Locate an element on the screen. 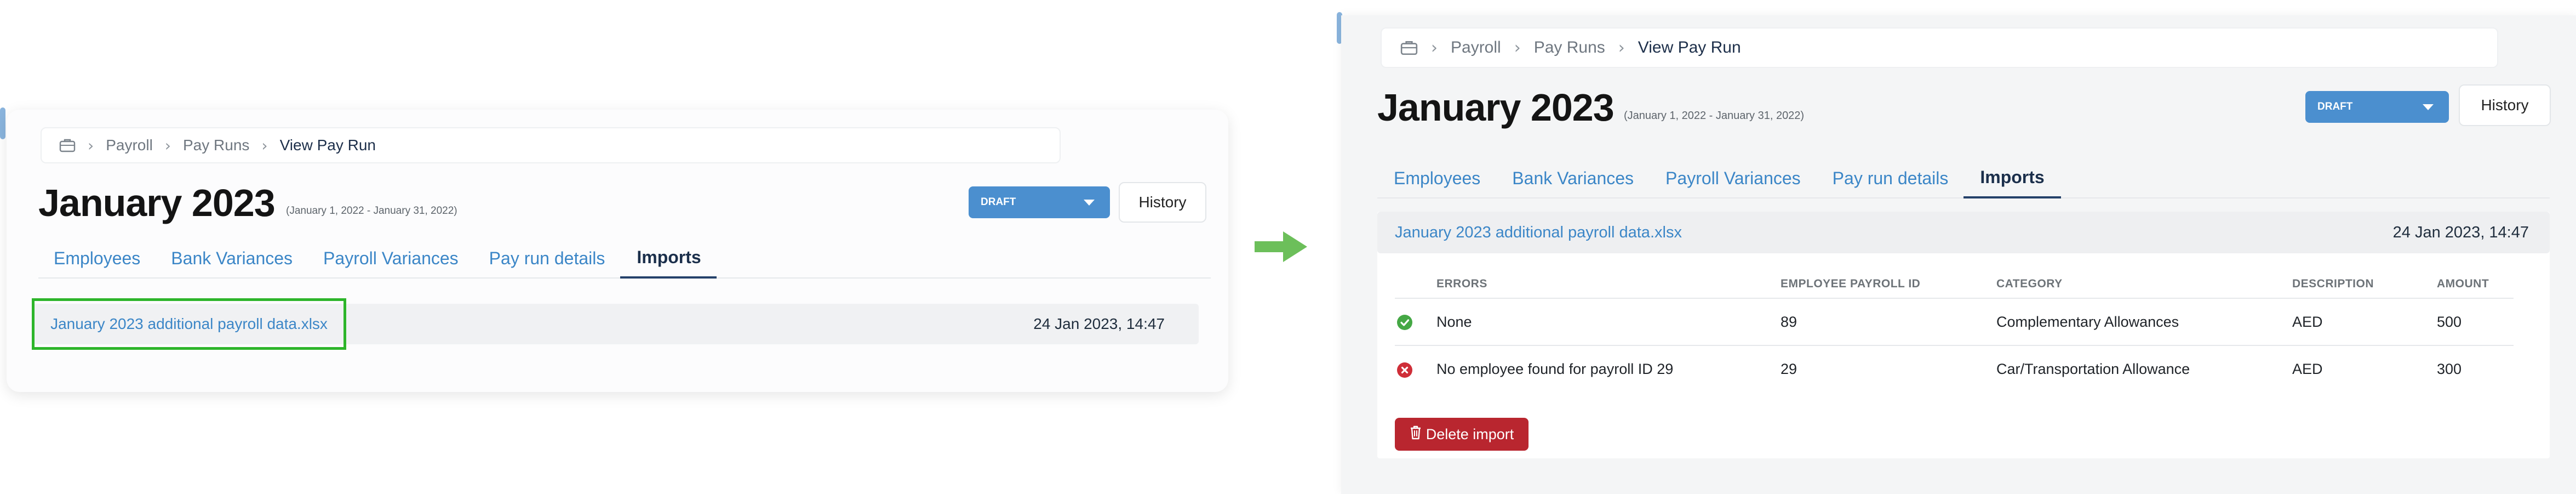 Image resolution: width=2576 pixels, height=494 pixels. errors-cell: No employee found for payroll ID 29 is located at coordinates (1555, 369).